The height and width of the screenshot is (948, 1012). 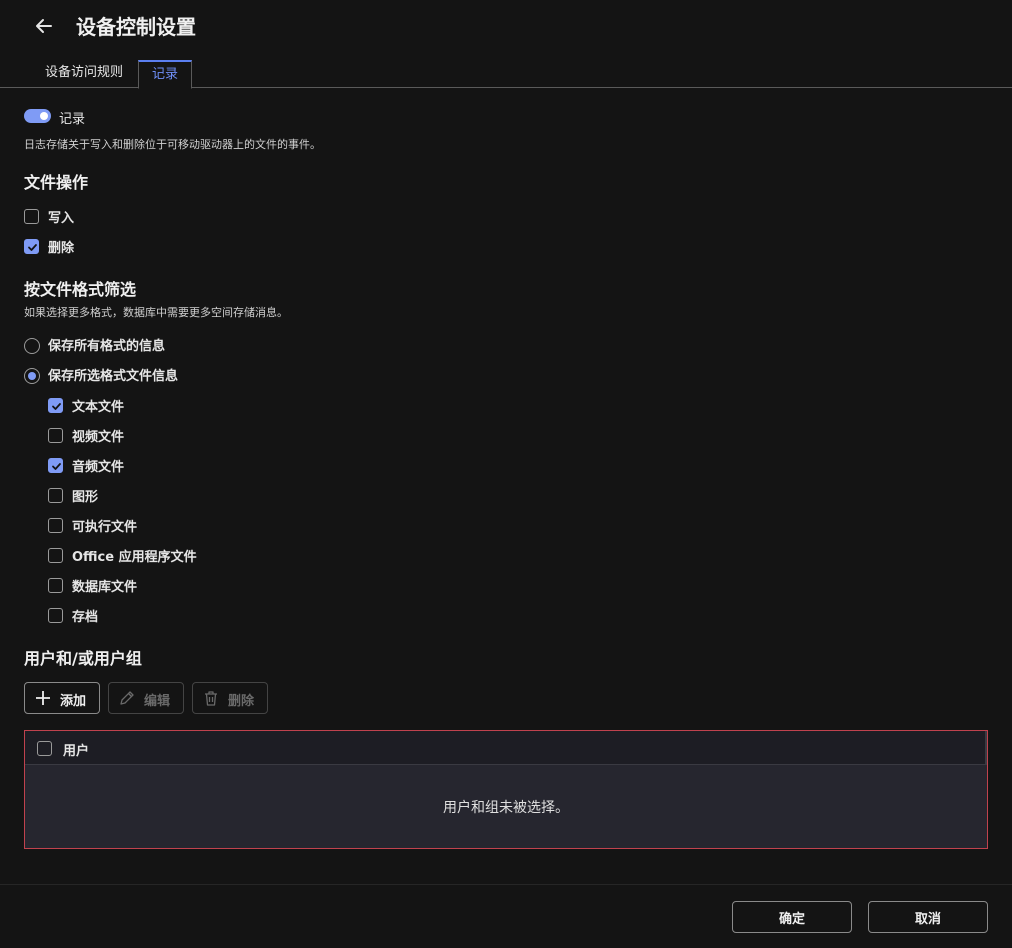 I want to click on pencil-icon, so click(x=127, y=698).